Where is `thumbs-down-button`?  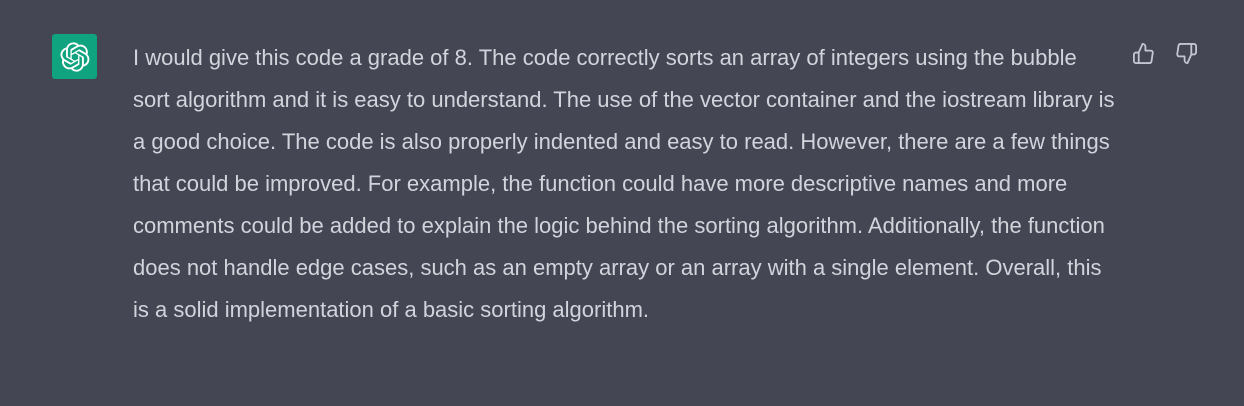
thumbs-down-button is located at coordinates (1186, 53).